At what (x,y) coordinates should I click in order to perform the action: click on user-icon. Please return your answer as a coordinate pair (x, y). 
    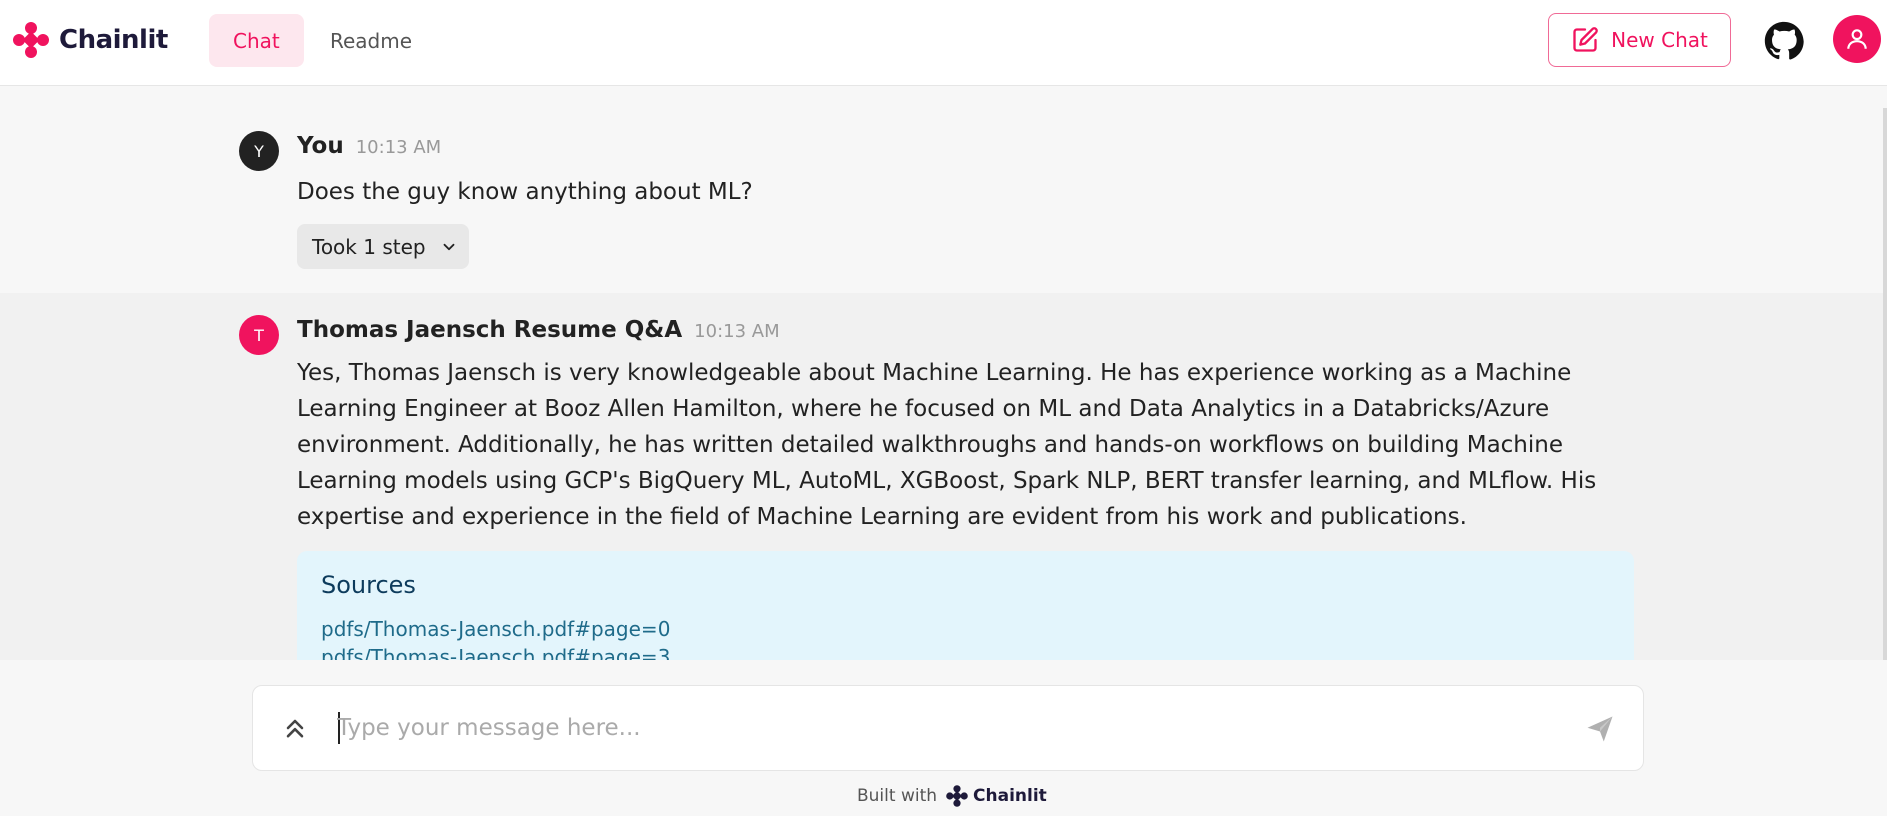
    Looking at the image, I should click on (1857, 39).